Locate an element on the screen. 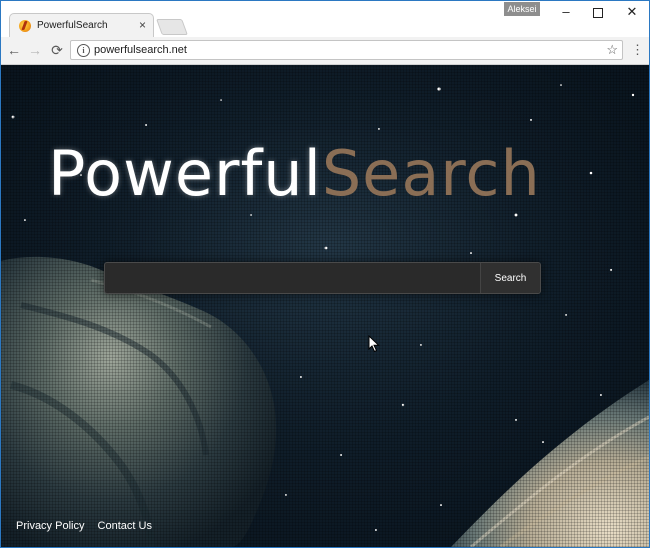 This screenshot has width=650, height=548. search-box: Search is located at coordinates (322, 278).